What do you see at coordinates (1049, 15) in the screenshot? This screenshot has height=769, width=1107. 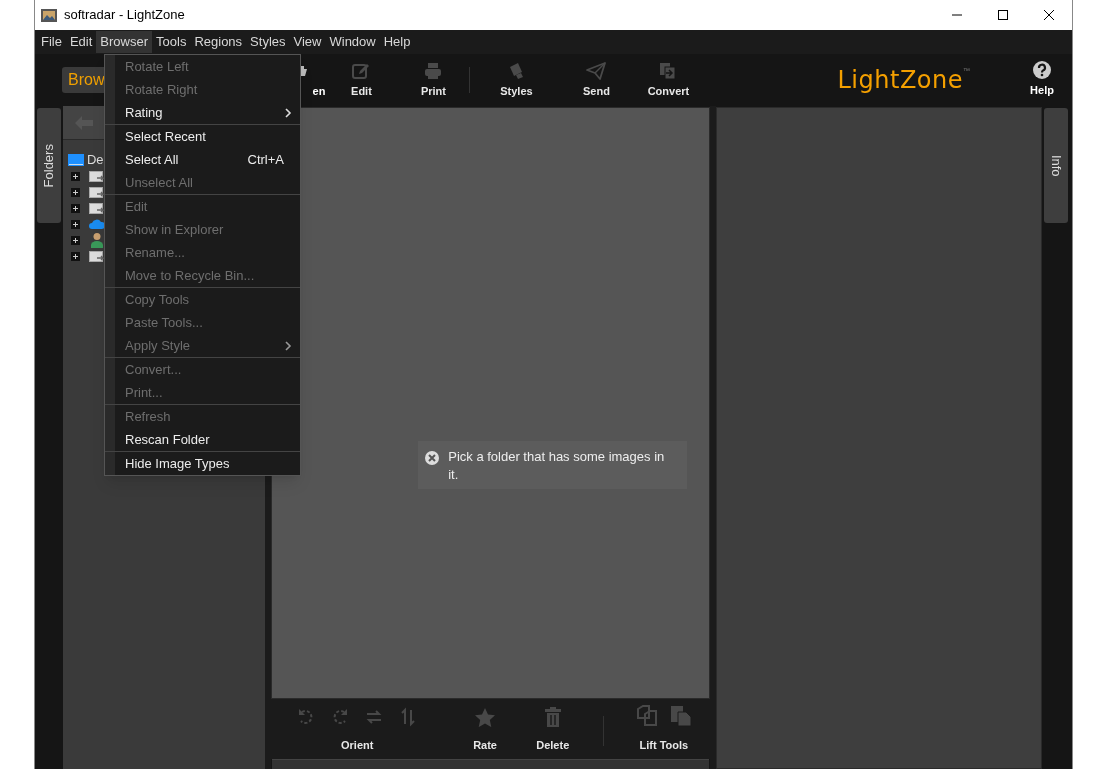 I see `close-icon` at bounding box center [1049, 15].